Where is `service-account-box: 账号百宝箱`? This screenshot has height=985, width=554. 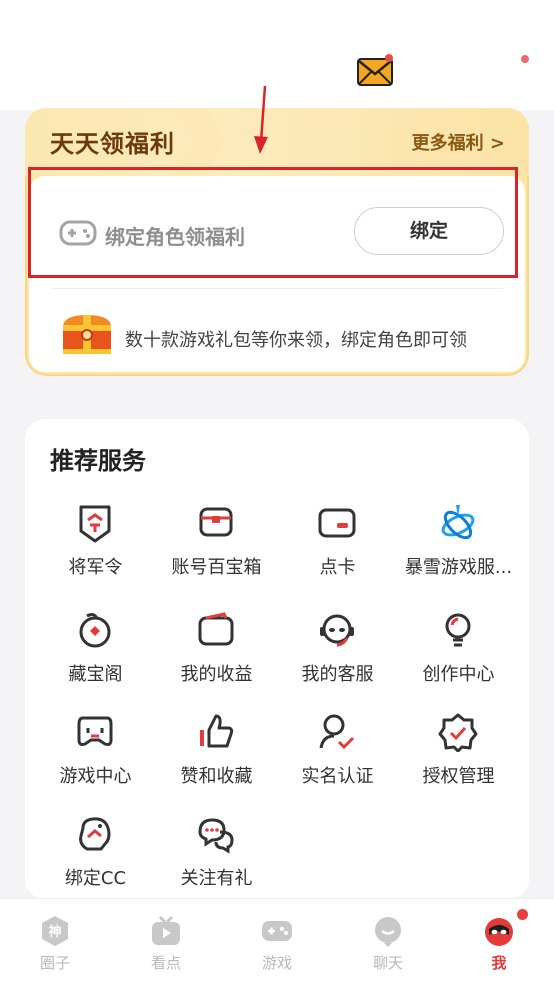
service-account-box: 账号百宝箱 is located at coordinates (216, 548).